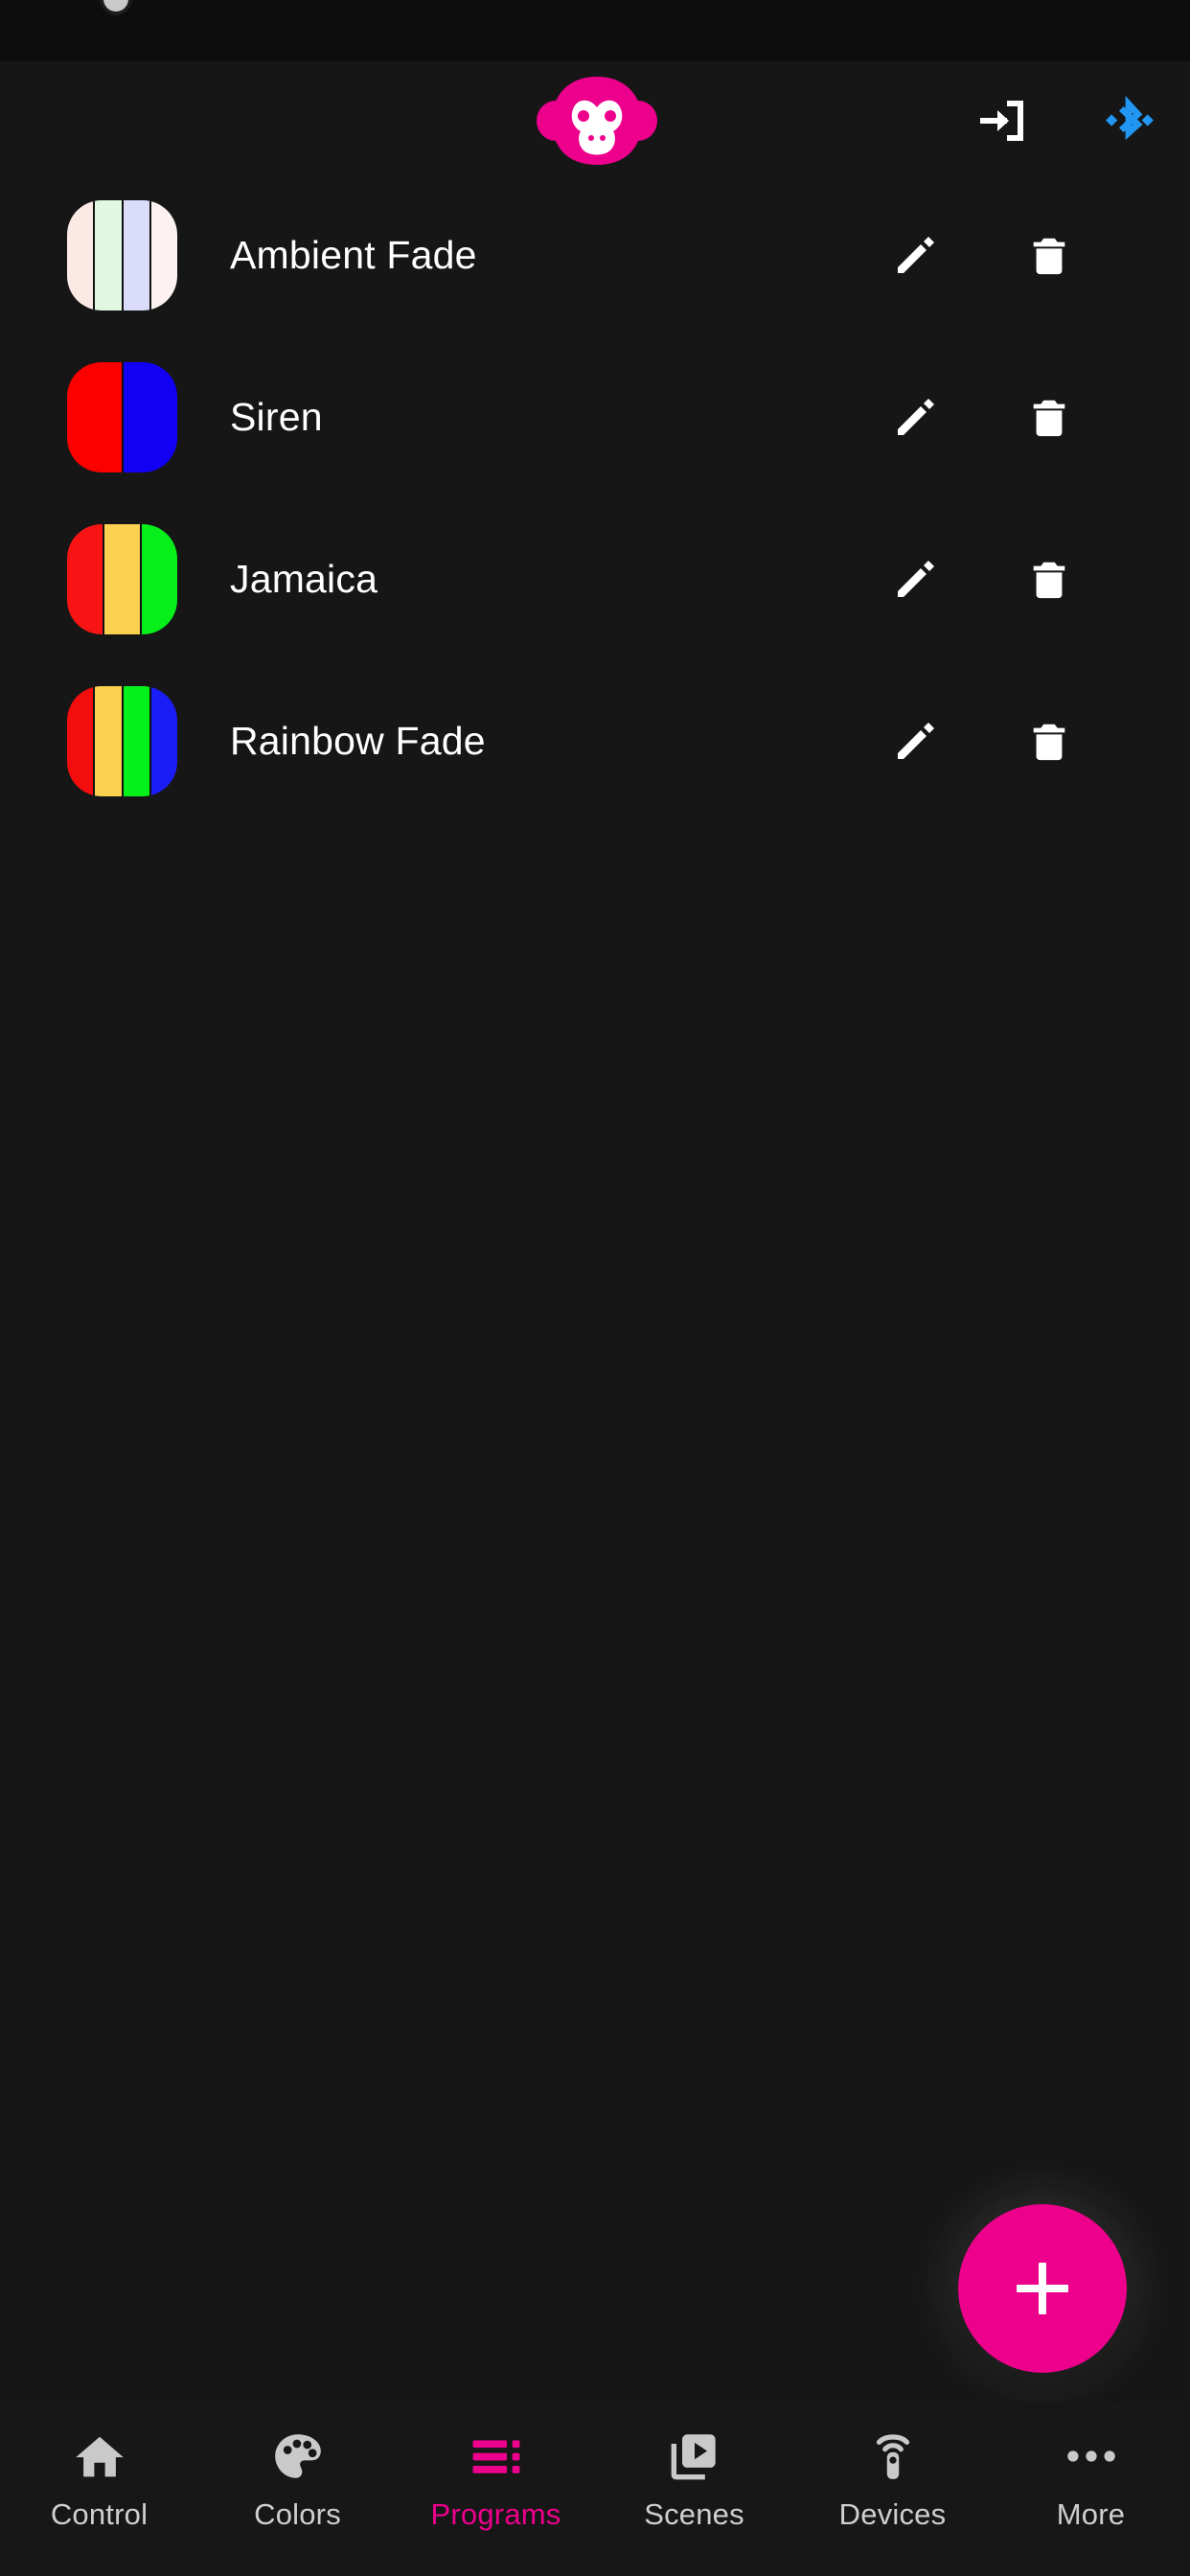 The image size is (1190, 2576). I want to click on bluetooth-icon, so click(1130, 118).